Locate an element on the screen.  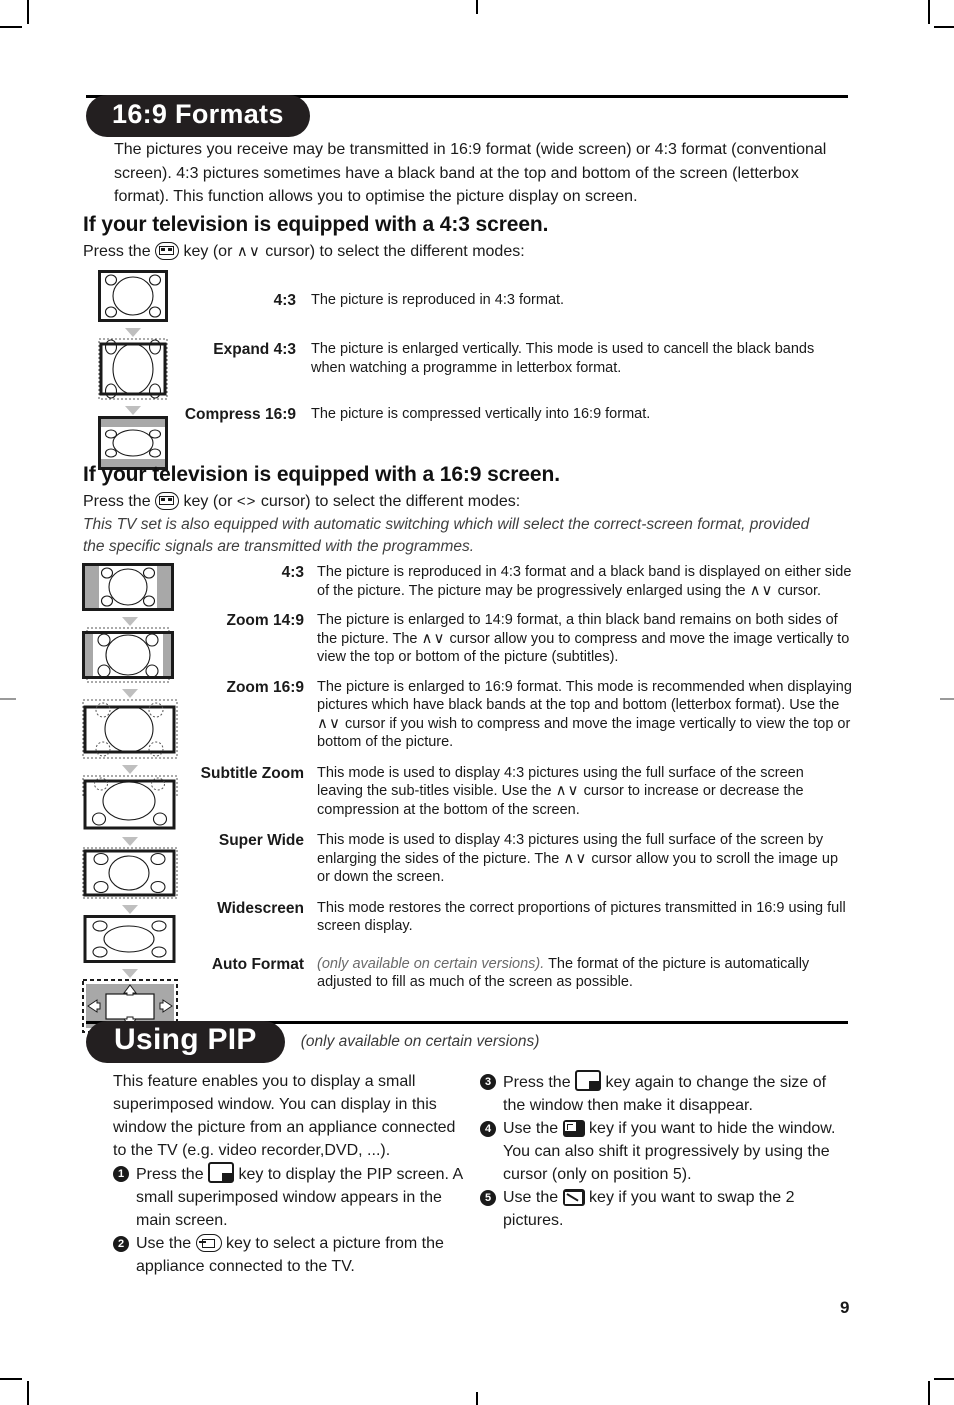
section-header-formats: 16:9 Formats is located at coordinates (198, 116).